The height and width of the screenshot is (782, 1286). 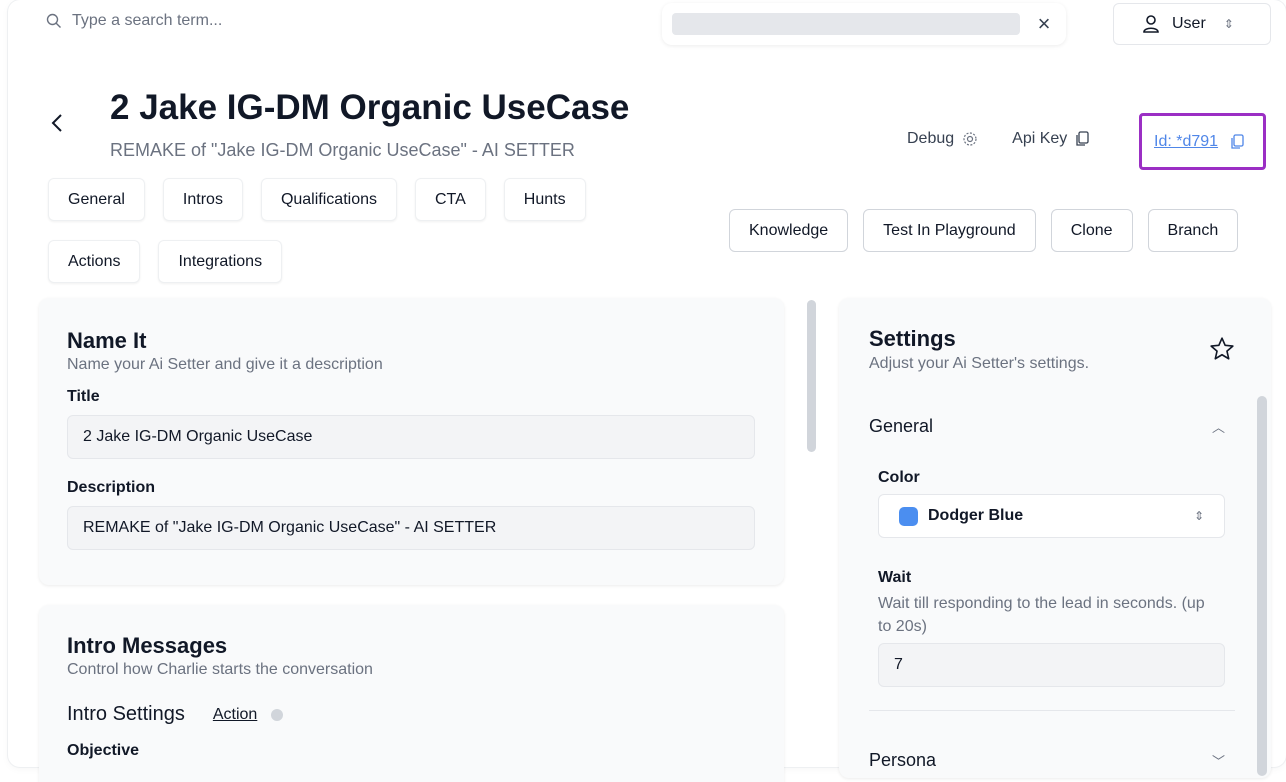 What do you see at coordinates (1052, 710) in the screenshot?
I see `section-divider` at bounding box center [1052, 710].